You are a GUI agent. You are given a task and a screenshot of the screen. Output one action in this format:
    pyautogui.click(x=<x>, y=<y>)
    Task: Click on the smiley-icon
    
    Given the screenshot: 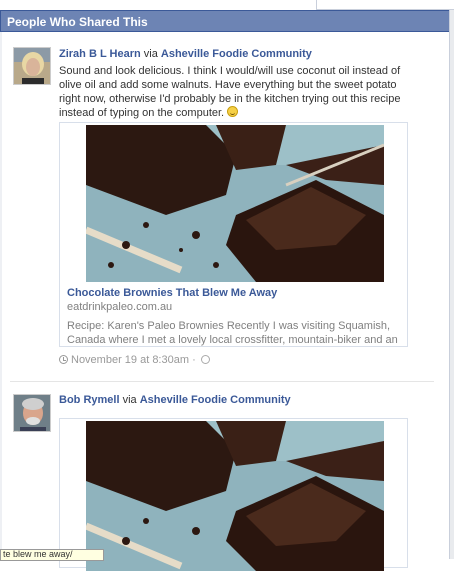 What is the action you would take?
    pyautogui.click(x=233, y=111)
    